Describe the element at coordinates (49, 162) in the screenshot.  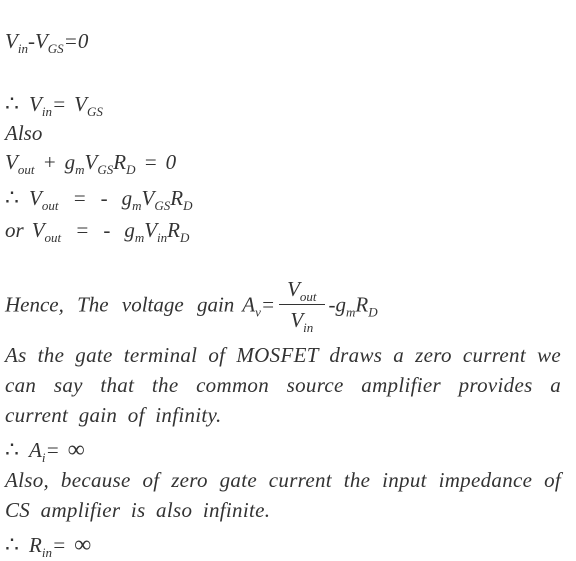
I see `operator-plus: +` at that location.